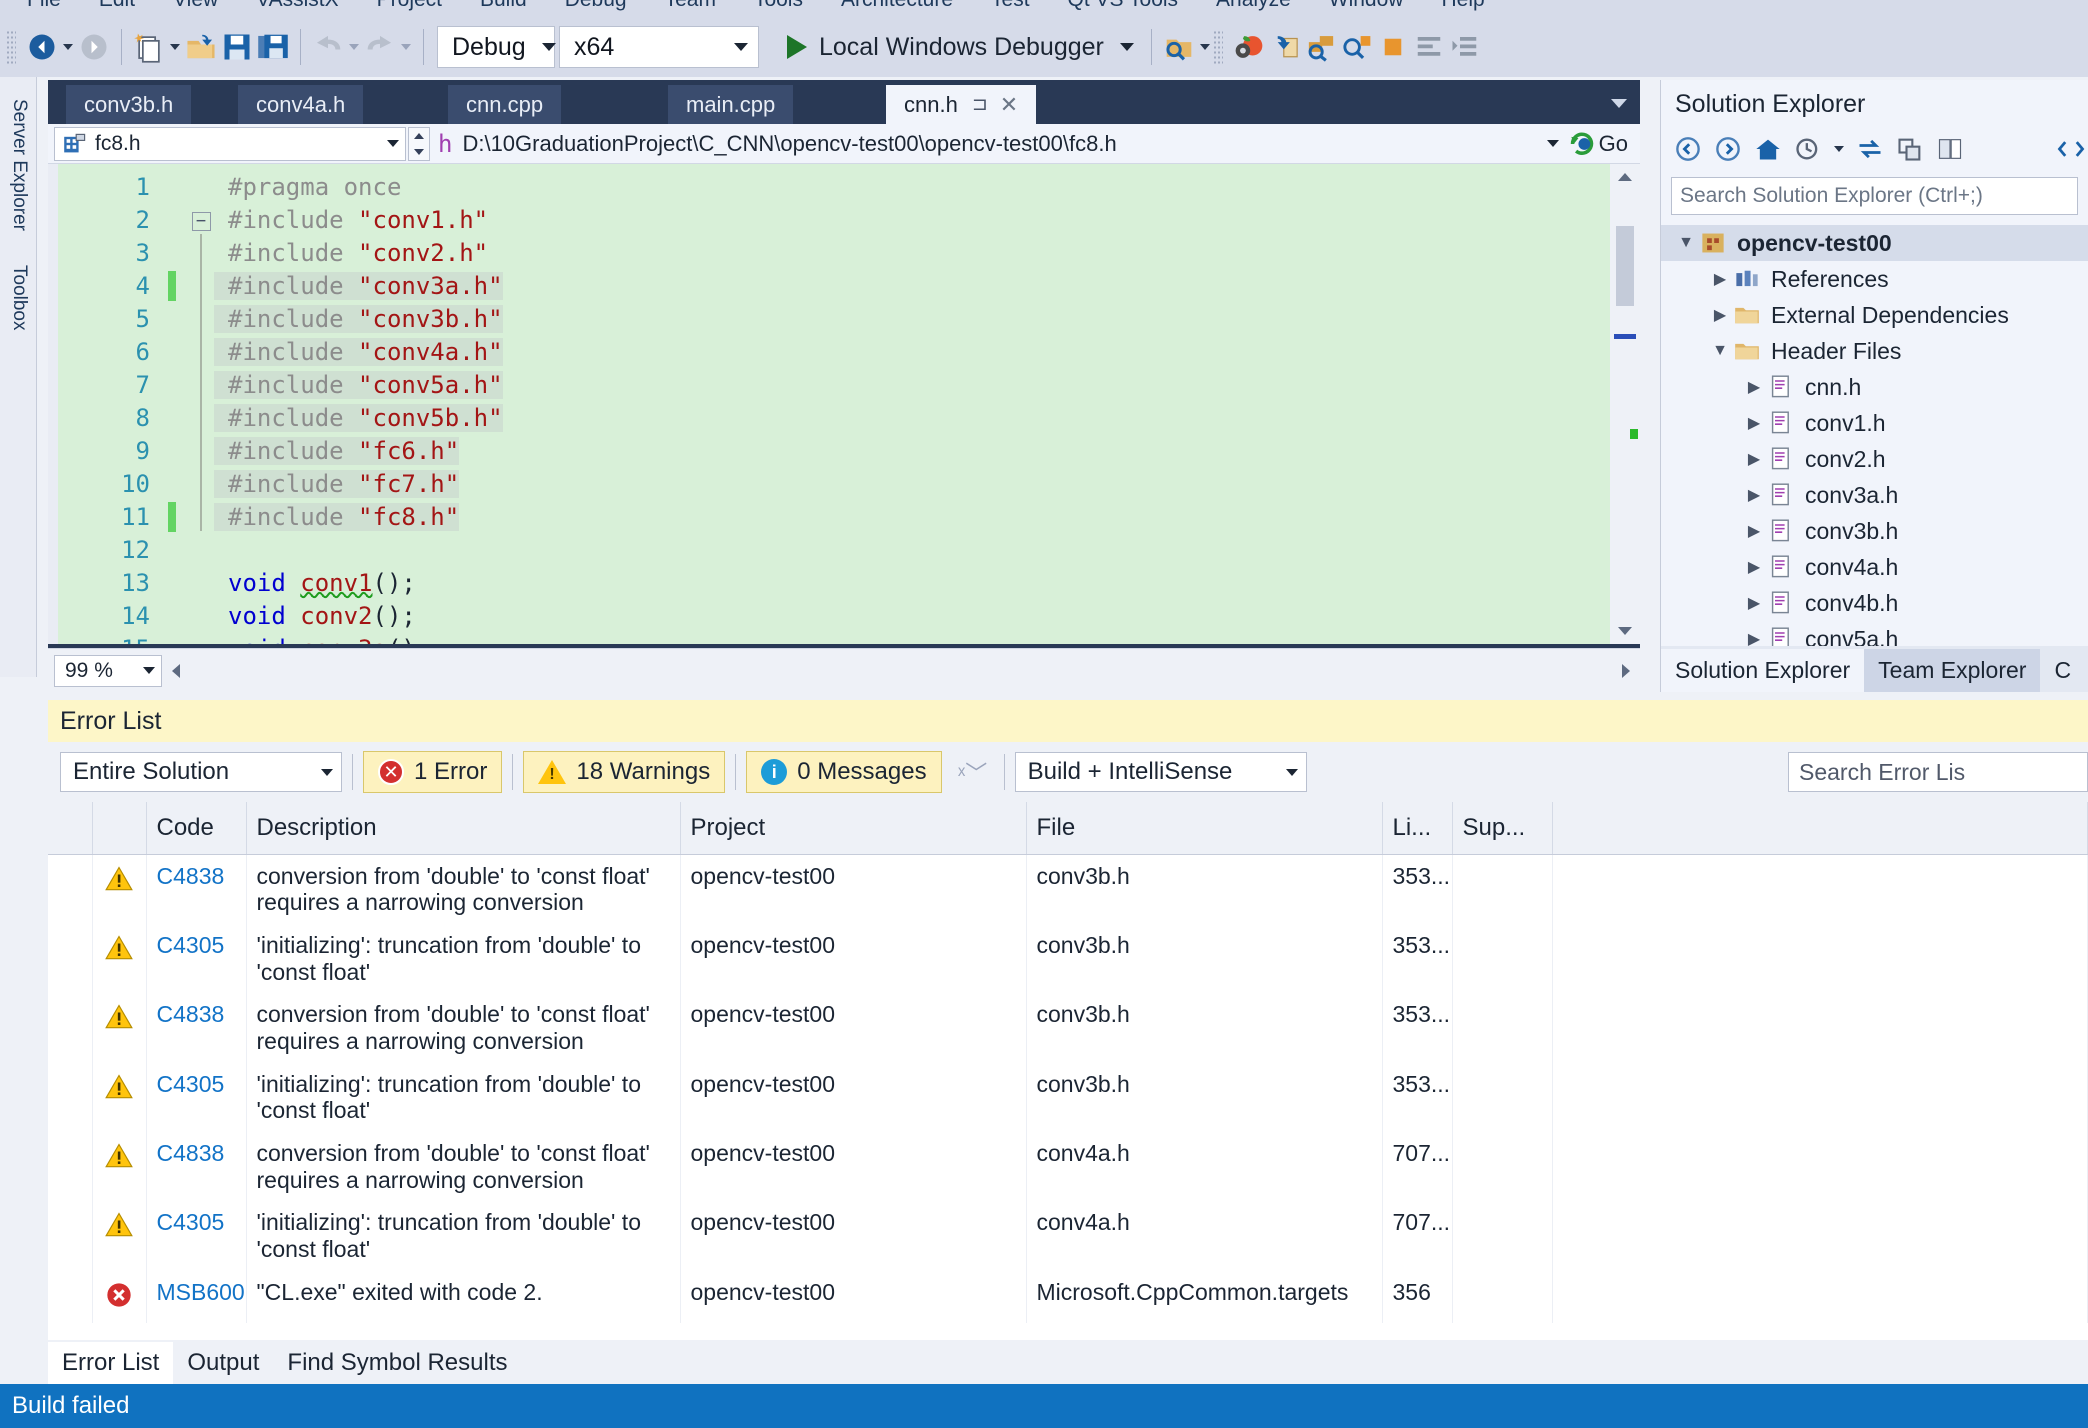  I want to click on tree-item-conv4b-h: ▶ conv4b.h, so click(1874, 603).